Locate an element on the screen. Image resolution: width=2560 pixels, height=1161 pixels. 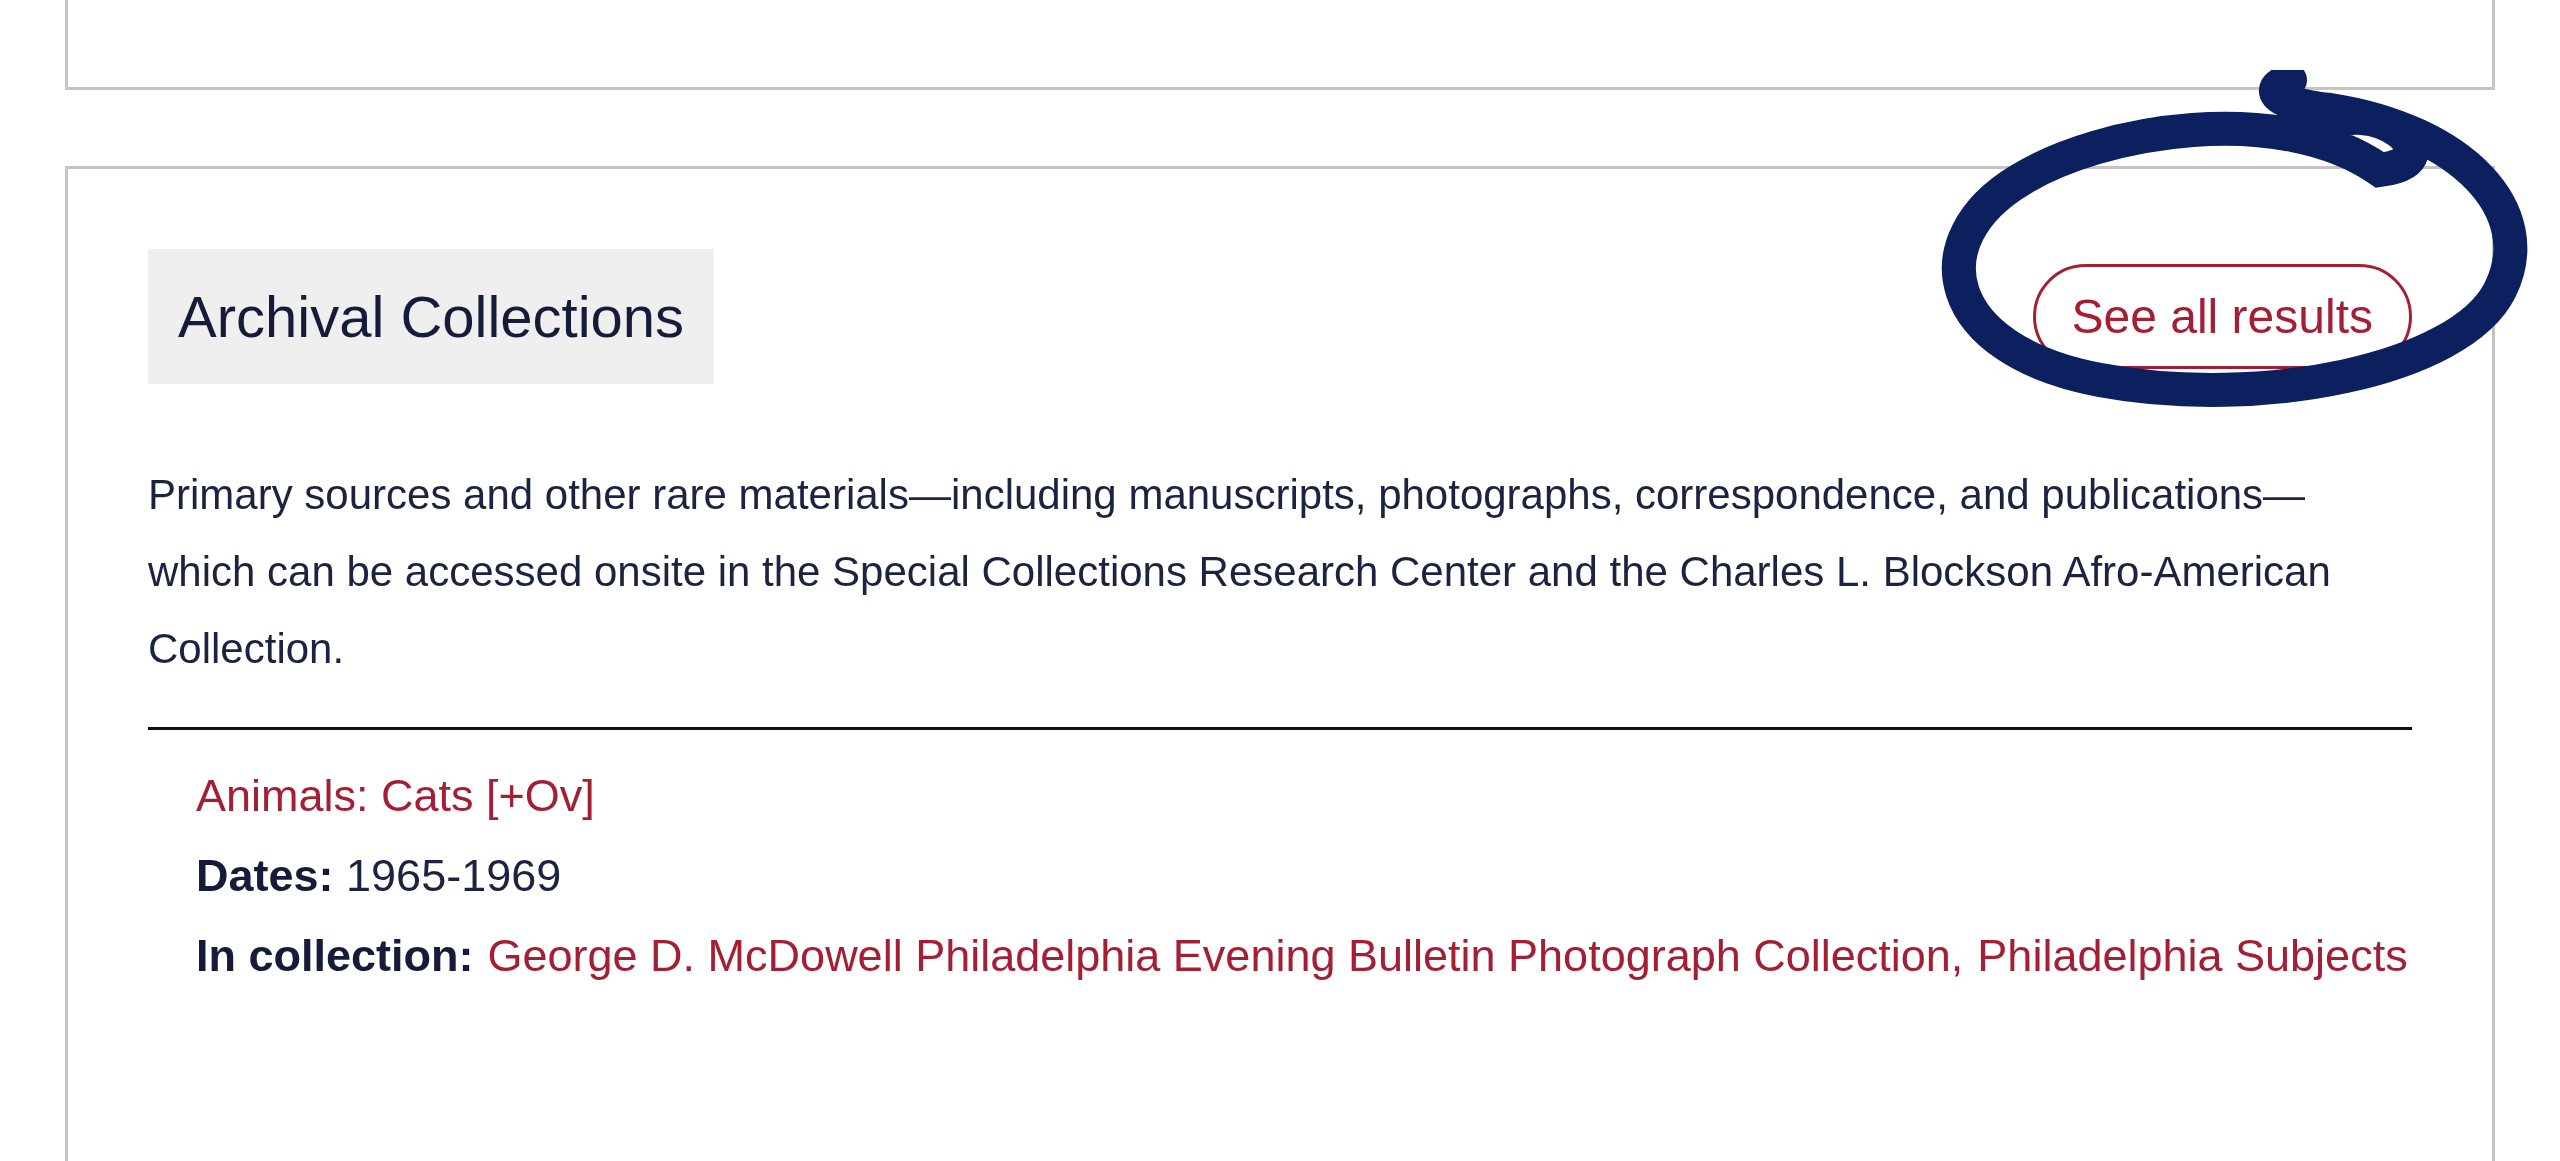
dates-text: Dates: 1965-1969 is located at coordinates (379, 875).